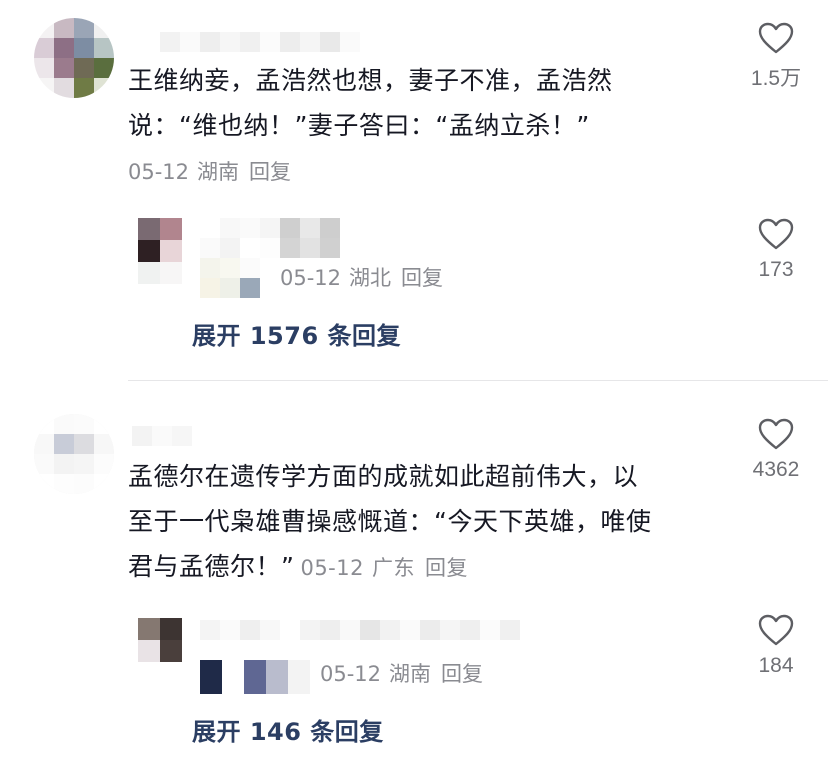  What do you see at coordinates (255, 677) in the screenshot?
I see `username-badge` at bounding box center [255, 677].